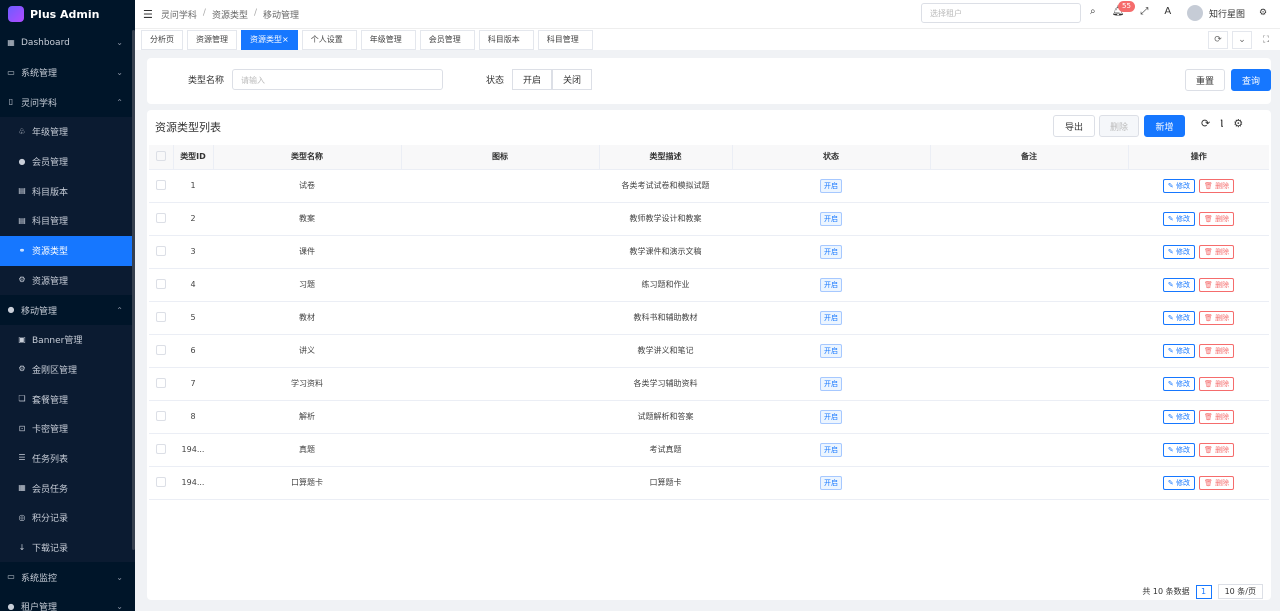 The image size is (1280, 611). I want to click on breadcrumb-item: 资源类型, so click(230, 14).